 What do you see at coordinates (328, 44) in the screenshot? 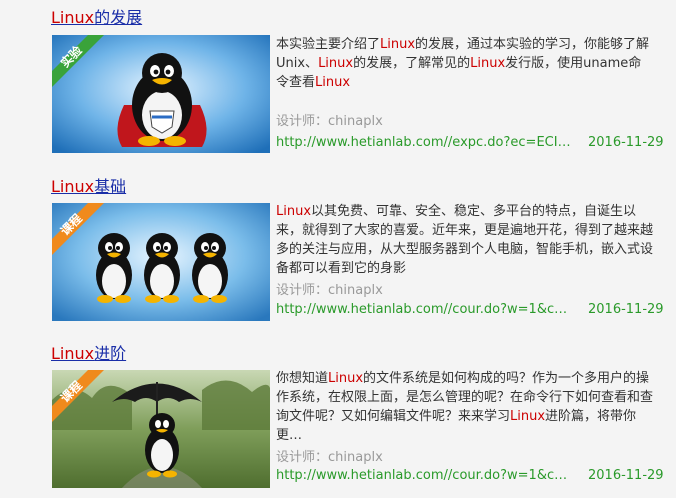
I see `description-text: 本实验主要介绍了` at bounding box center [328, 44].